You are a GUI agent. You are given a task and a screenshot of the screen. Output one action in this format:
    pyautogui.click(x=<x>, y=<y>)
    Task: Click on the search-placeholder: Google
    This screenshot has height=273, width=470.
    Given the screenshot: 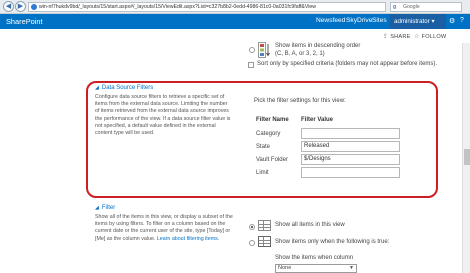 What is the action you would take?
    pyautogui.click(x=411, y=7)
    